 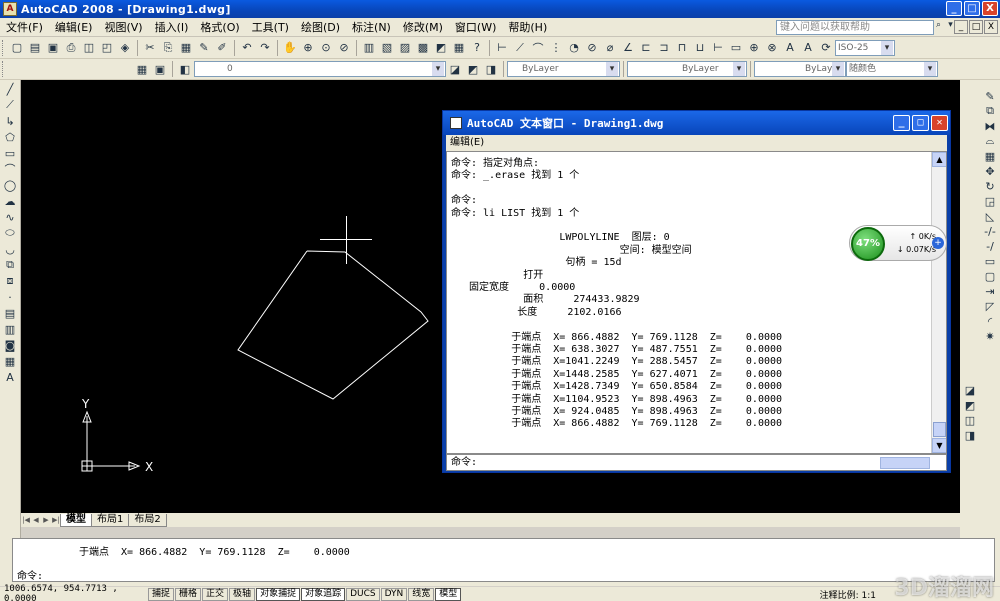 What do you see at coordinates (35, 48) in the screenshot?
I see `open-file-icon: ▤` at bounding box center [35, 48].